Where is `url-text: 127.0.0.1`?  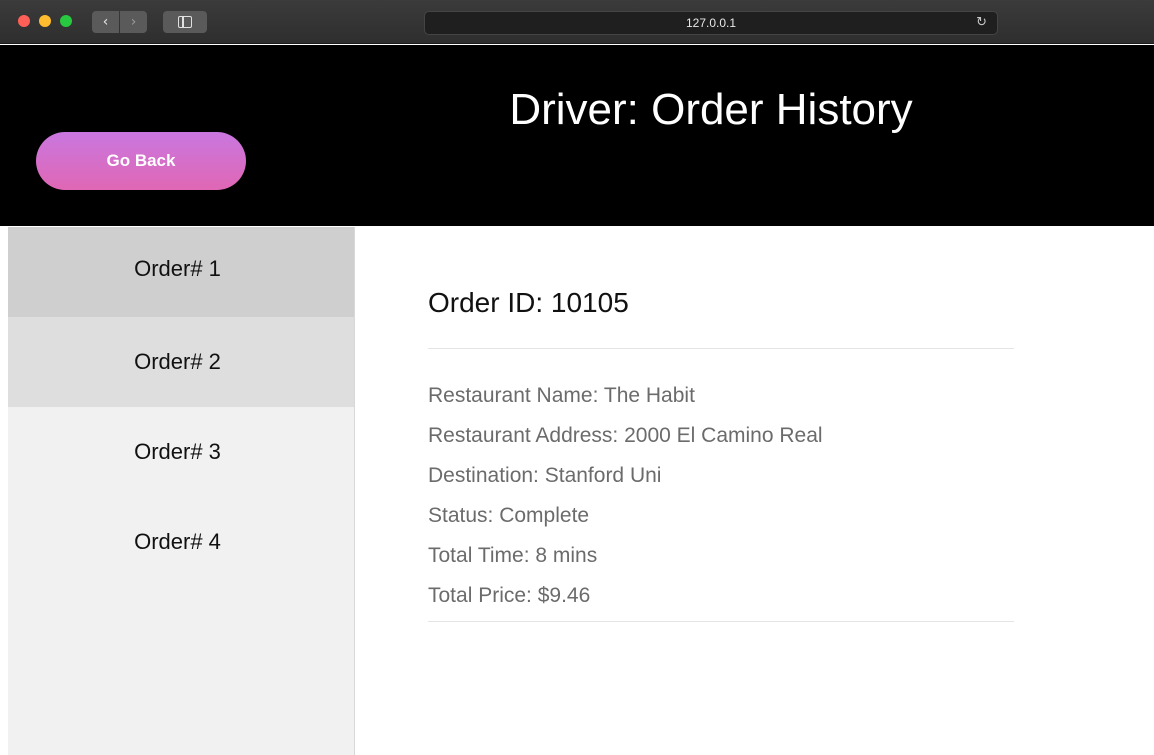
url-text: 127.0.0.1 is located at coordinates (711, 23).